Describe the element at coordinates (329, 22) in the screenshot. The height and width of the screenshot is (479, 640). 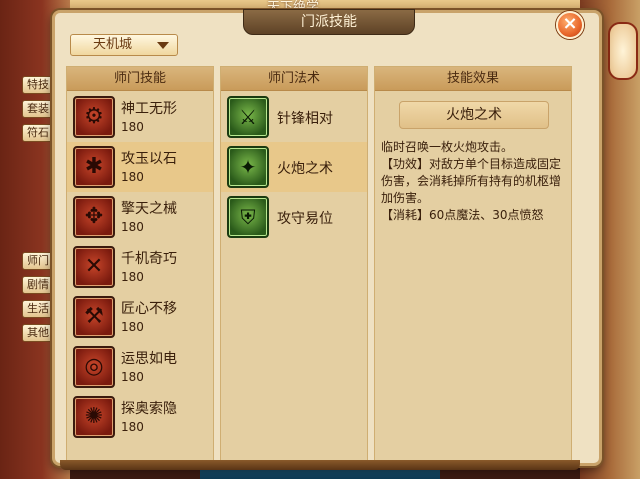
I see `panel-title: 门派技能` at that location.